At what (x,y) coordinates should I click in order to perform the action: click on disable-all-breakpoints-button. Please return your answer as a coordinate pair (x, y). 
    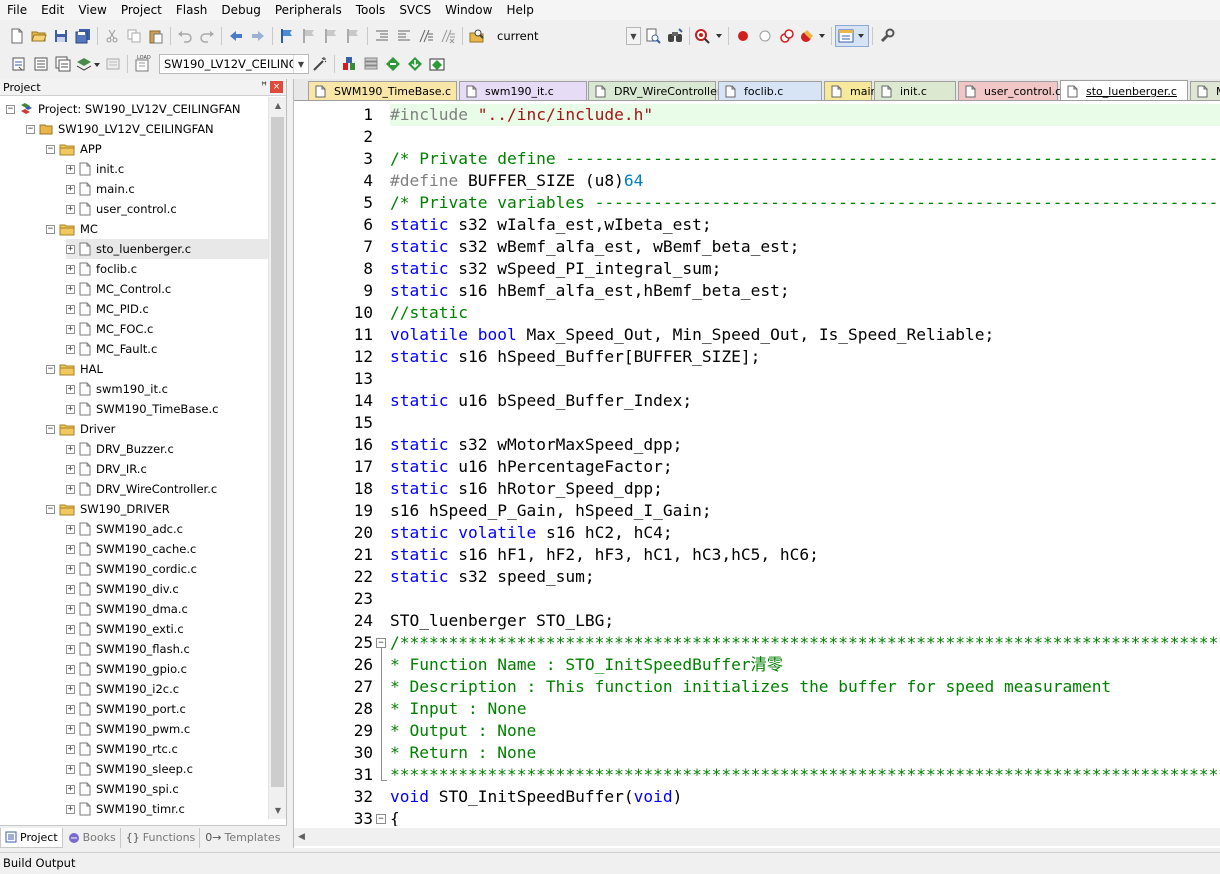
    Looking at the image, I should click on (787, 36).